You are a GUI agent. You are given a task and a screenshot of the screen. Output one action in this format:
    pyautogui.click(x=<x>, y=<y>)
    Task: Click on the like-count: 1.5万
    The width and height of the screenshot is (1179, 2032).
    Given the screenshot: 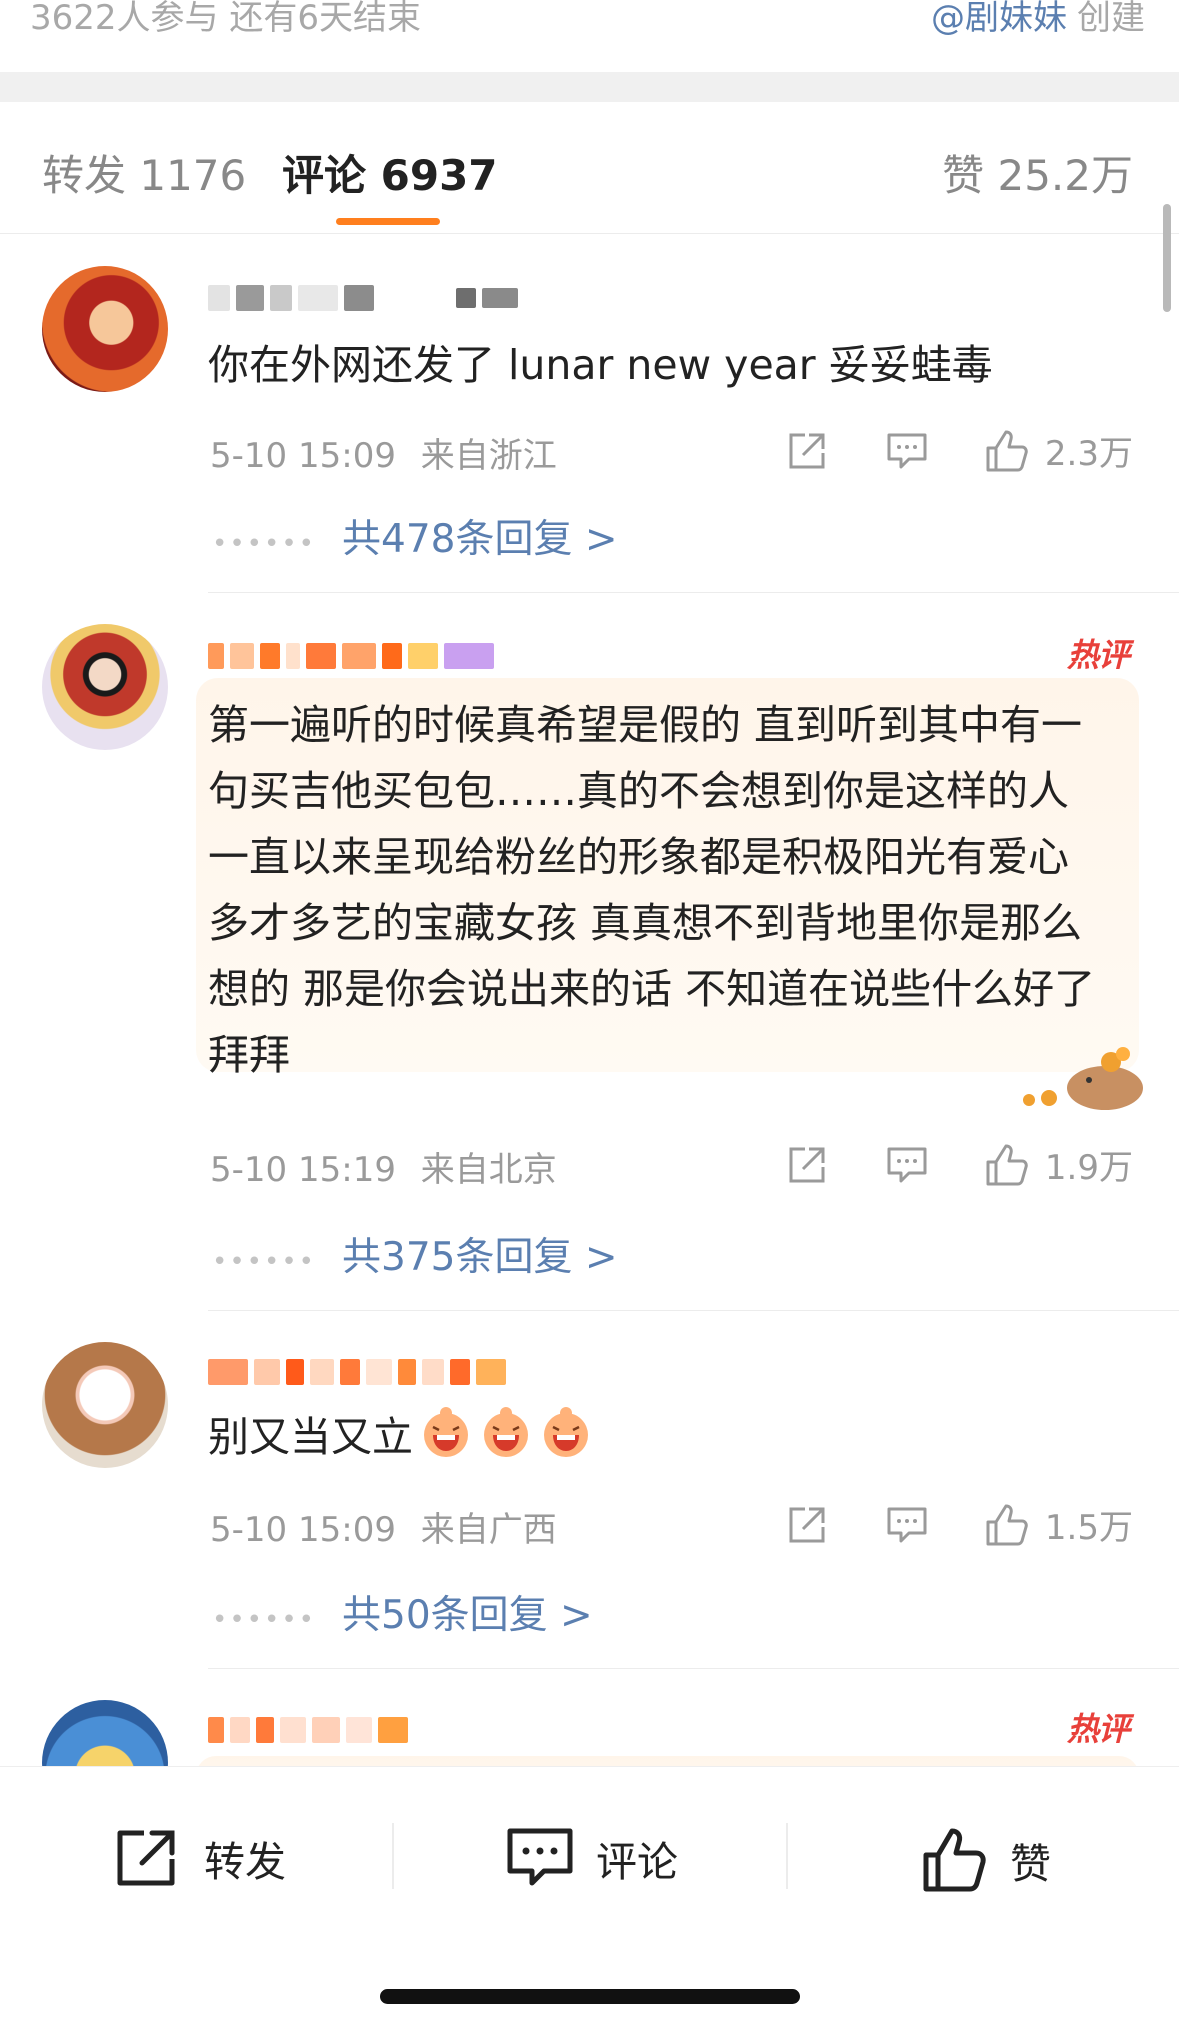 What is the action you would take?
    pyautogui.click(x=1088, y=1528)
    